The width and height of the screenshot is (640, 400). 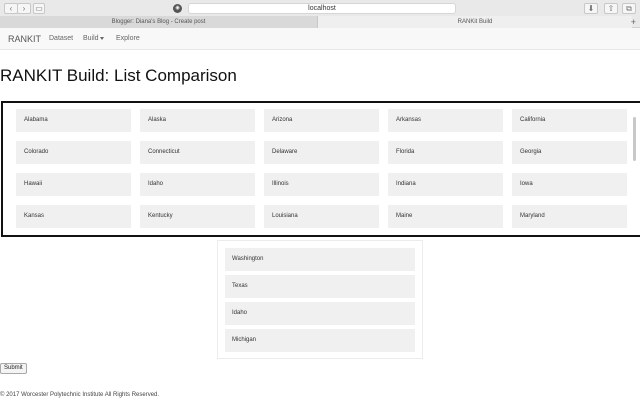 I want to click on source-list-item: Idaho, so click(x=197, y=184).